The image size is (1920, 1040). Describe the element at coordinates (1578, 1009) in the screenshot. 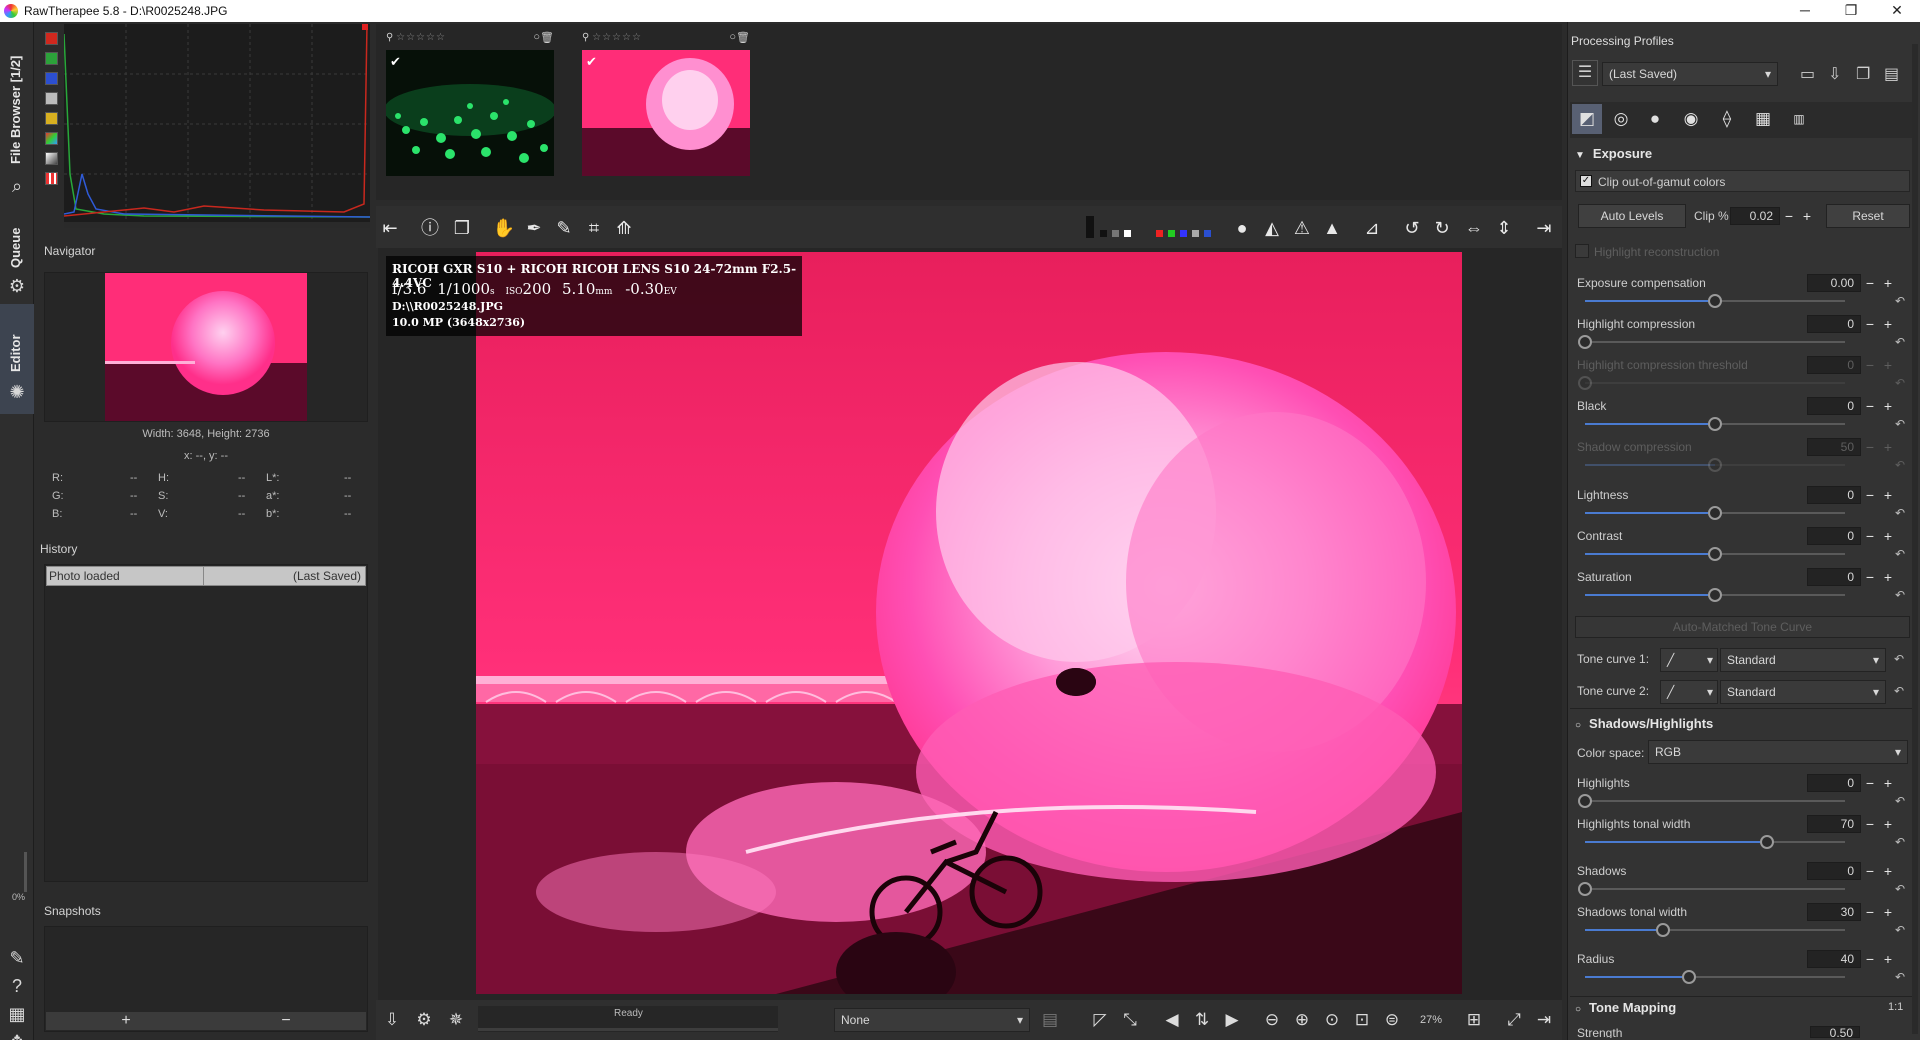

I see `enable-toggle-icon: ○` at that location.